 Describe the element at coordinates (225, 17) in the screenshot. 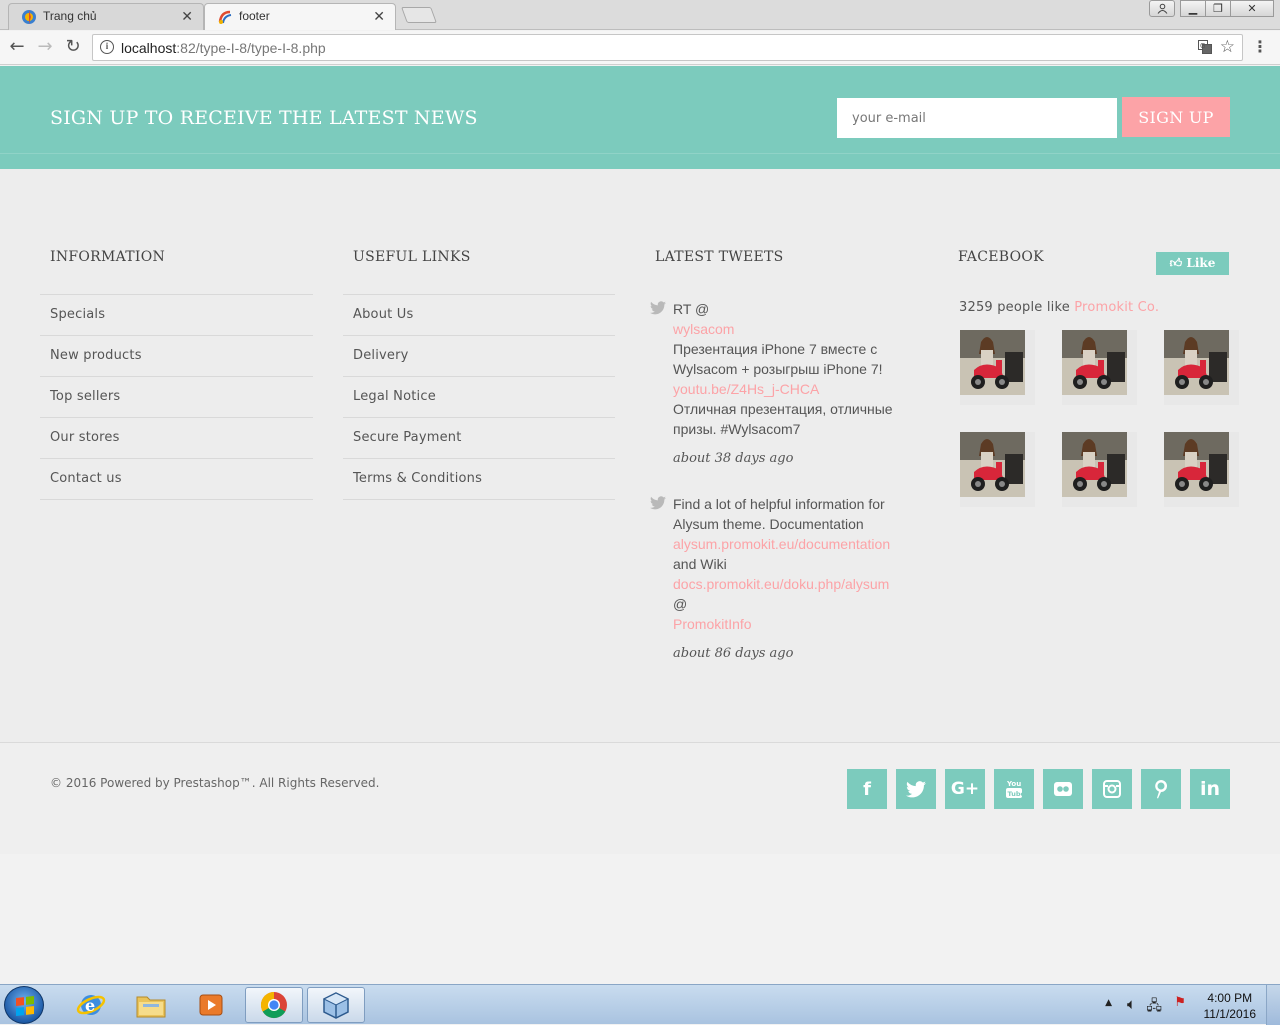

I see `prestashop-favicon-icon` at that location.